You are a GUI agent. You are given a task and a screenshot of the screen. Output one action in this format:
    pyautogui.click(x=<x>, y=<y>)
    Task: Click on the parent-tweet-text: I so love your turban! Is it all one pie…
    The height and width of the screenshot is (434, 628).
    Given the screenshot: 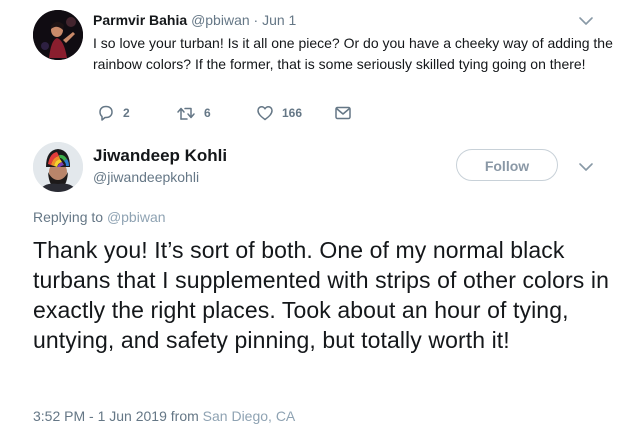 What is the action you would take?
    pyautogui.click(x=353, y=53)
    